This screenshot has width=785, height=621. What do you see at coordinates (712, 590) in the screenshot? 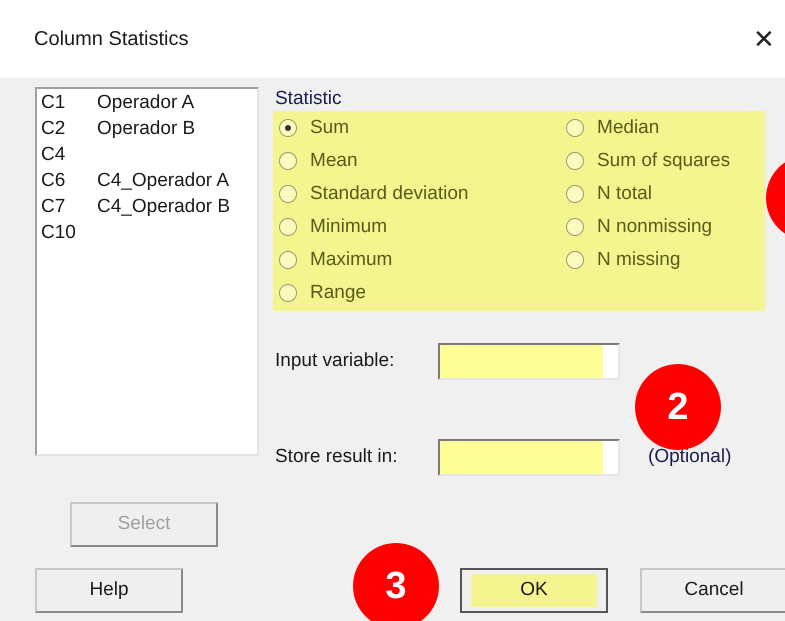
I see `cancel-button: Cancel` at bounding box center [712, 590].